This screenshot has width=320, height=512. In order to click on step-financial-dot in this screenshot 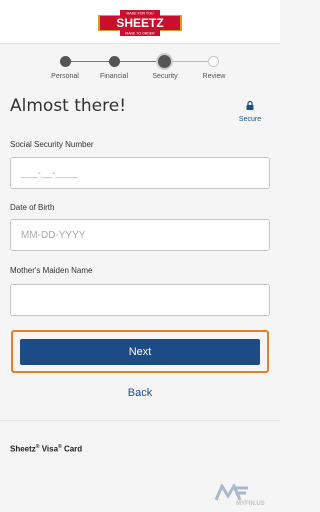, I will do `click(114, 61)`.